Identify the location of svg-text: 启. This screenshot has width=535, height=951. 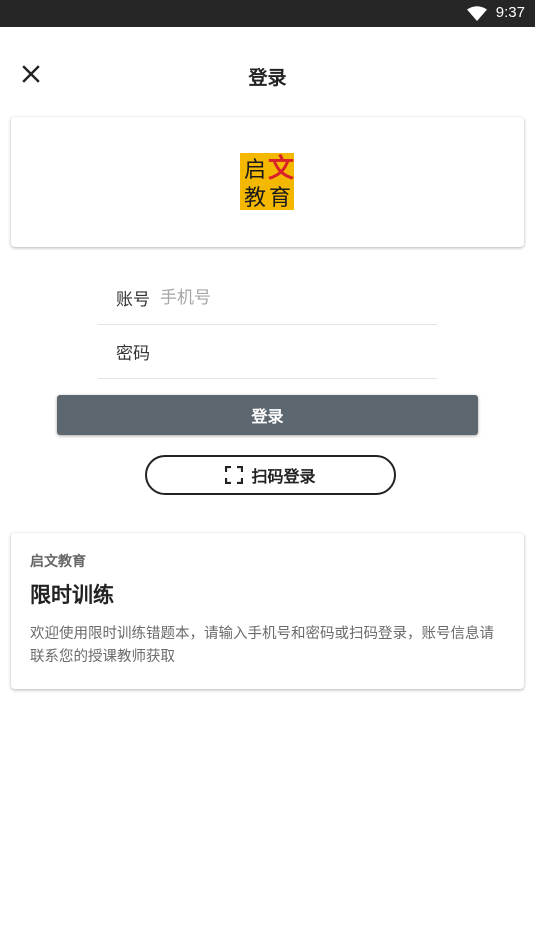
(255, 170).